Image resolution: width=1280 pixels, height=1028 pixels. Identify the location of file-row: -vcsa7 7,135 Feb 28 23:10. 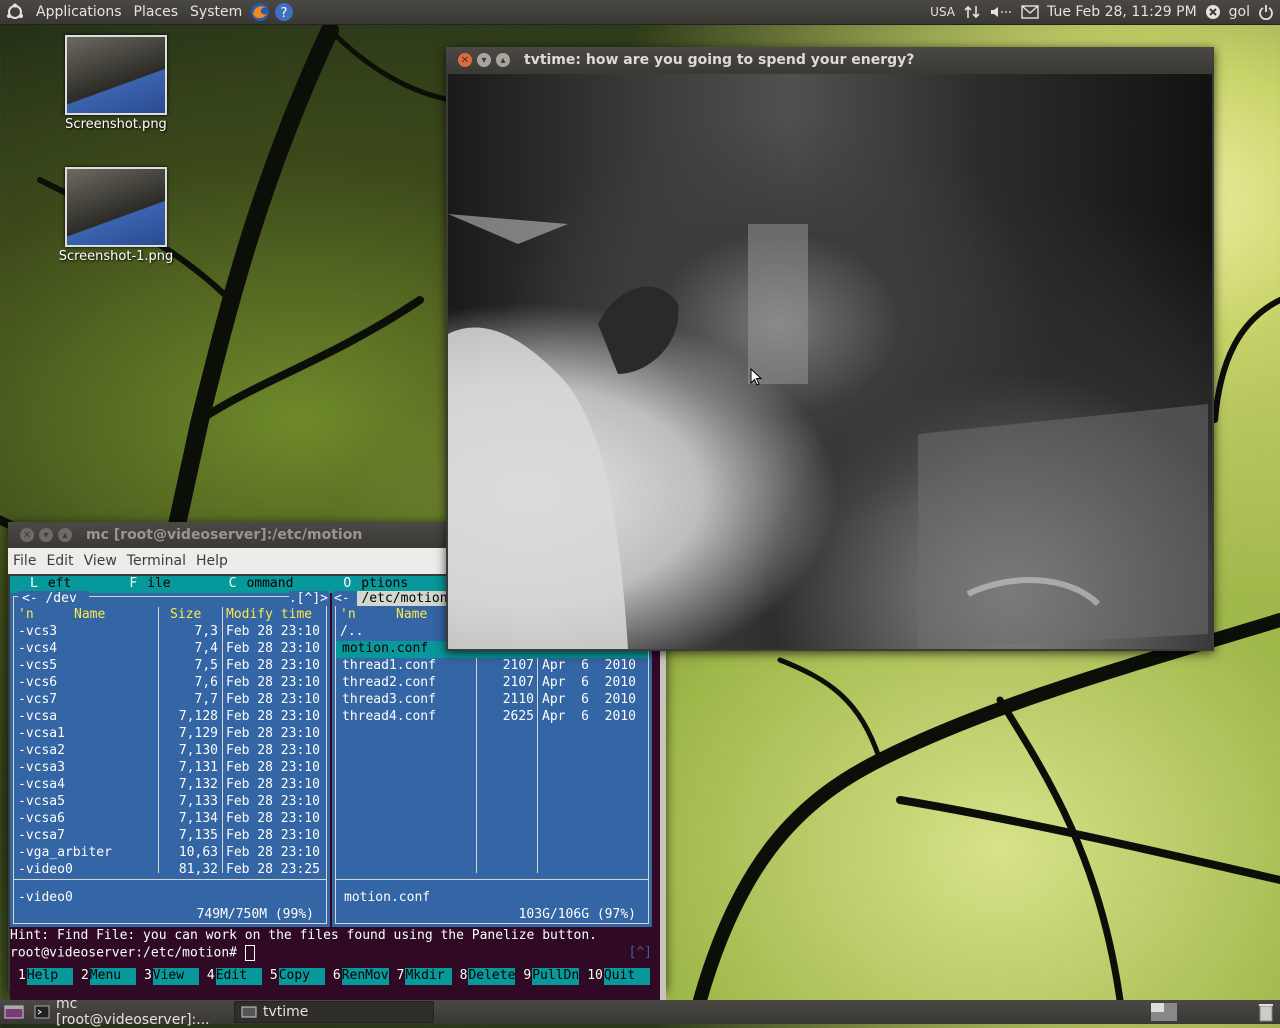
(170, 836).